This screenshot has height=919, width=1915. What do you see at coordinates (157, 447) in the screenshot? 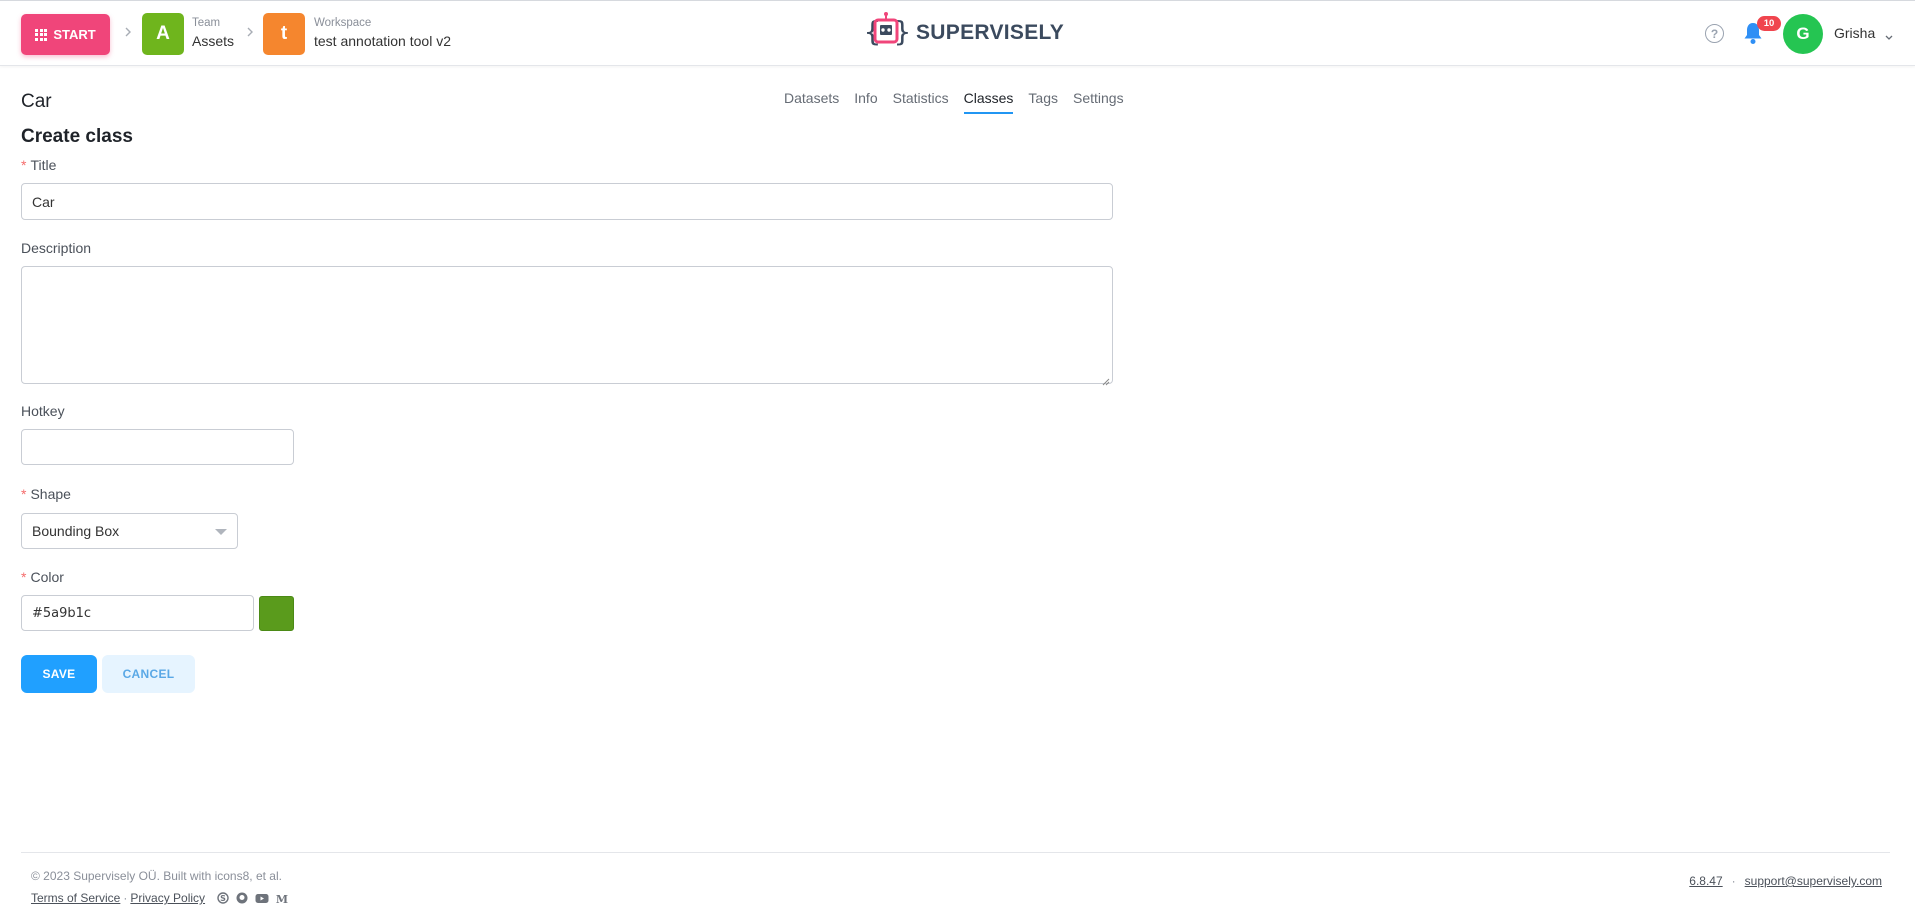
I see `hotkey-input` at bounding box center [157, 447].